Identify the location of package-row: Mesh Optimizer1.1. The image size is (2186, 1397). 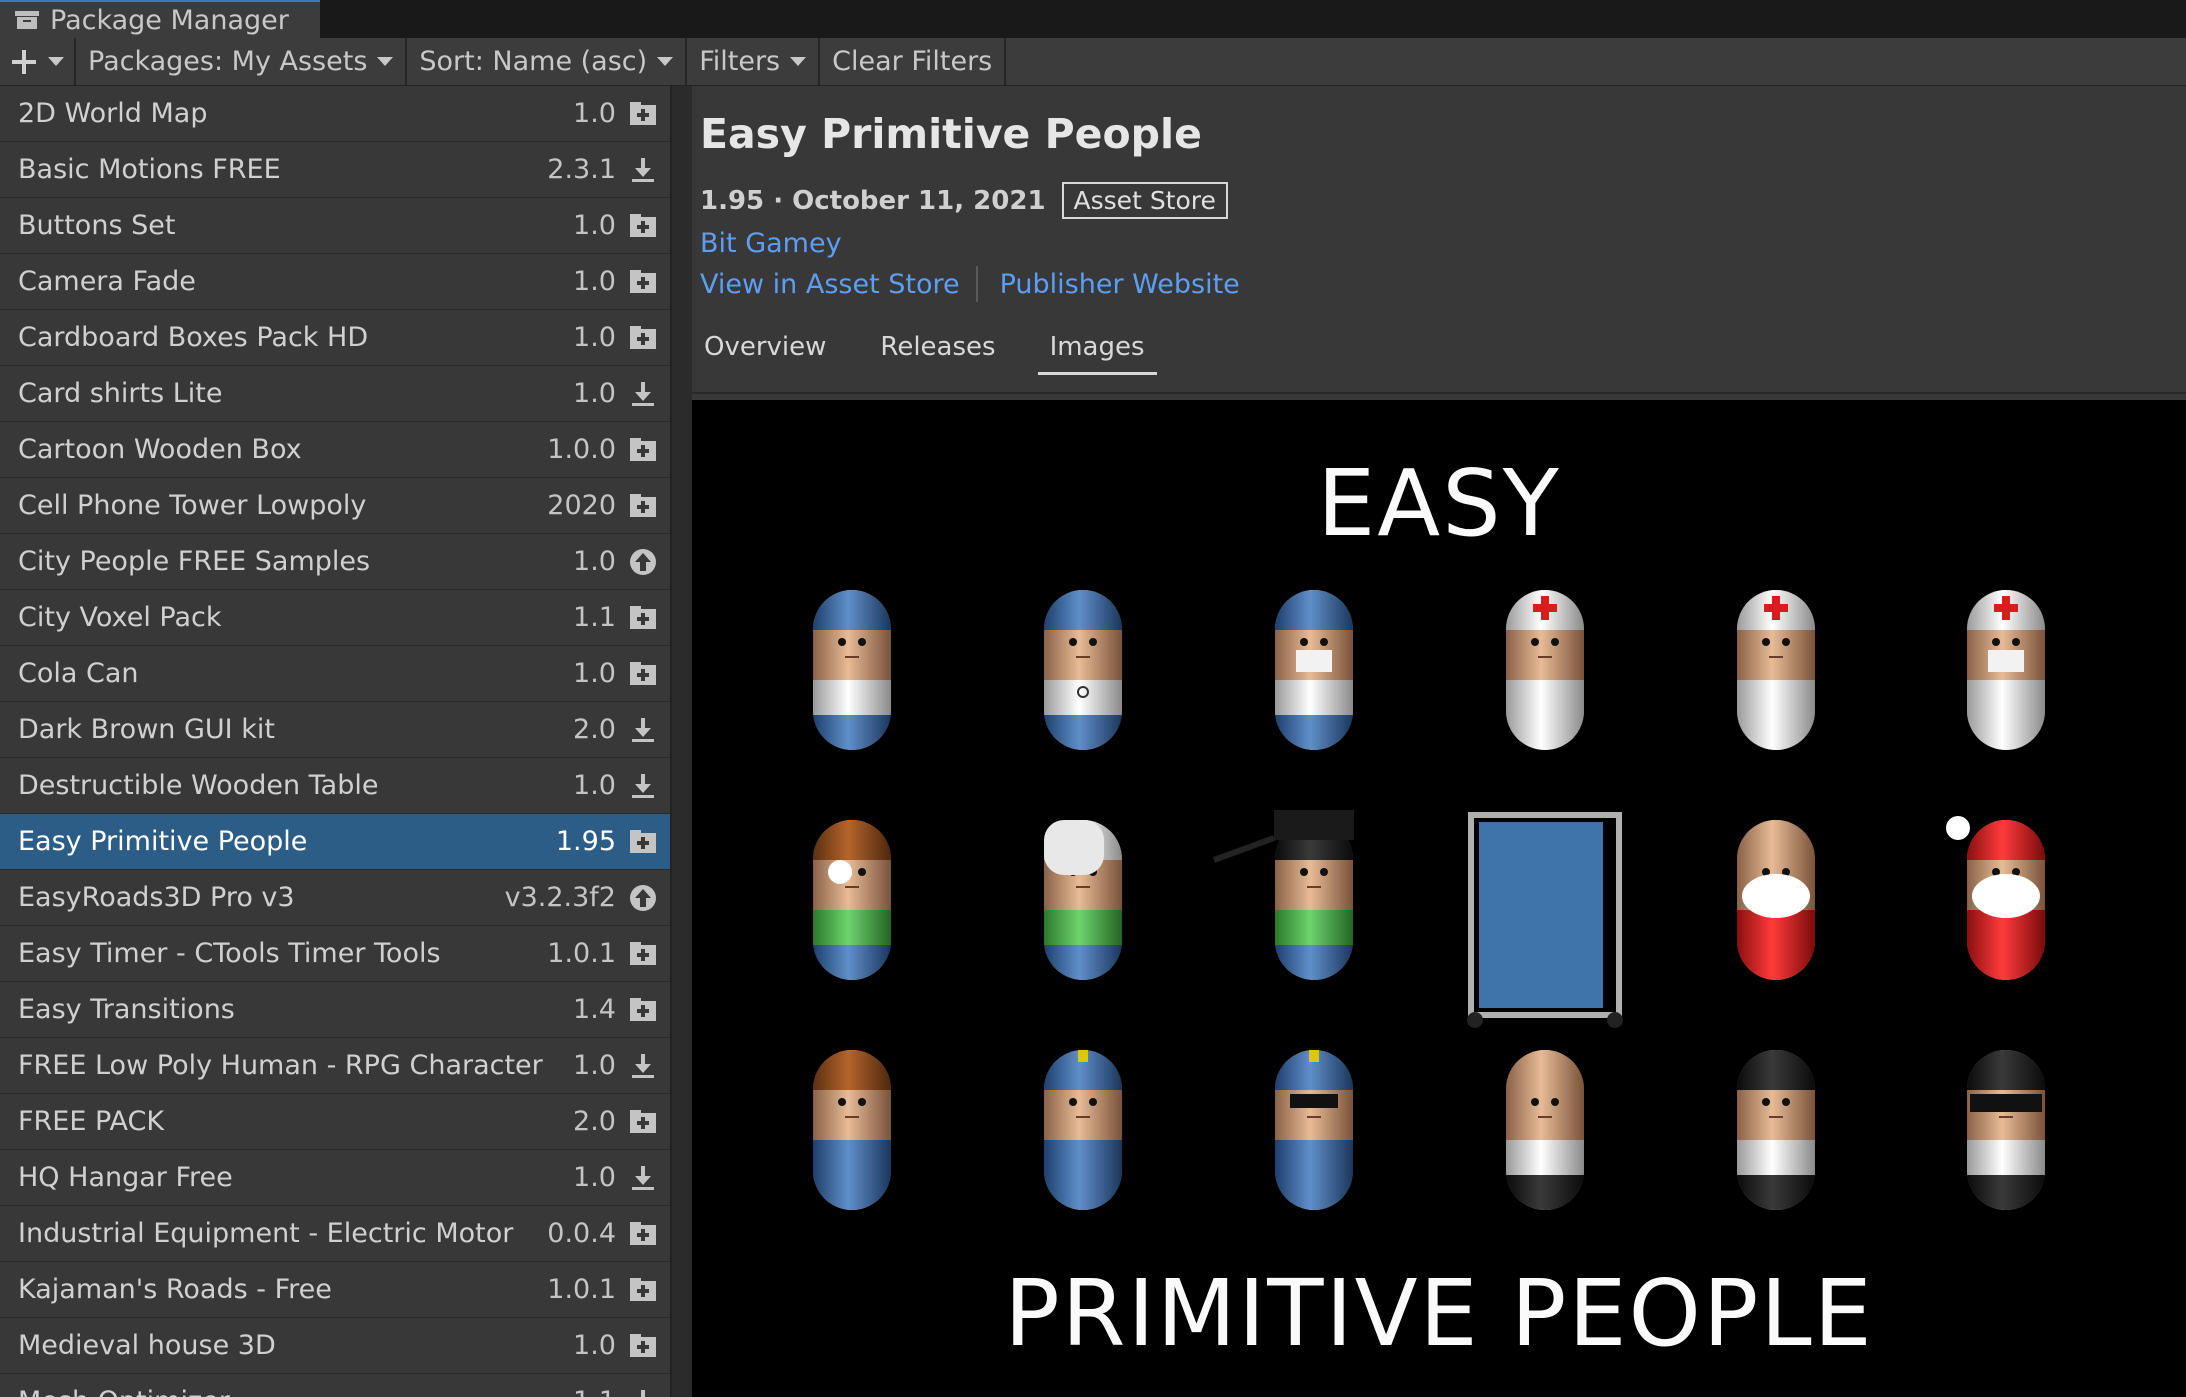
(335, 1385).